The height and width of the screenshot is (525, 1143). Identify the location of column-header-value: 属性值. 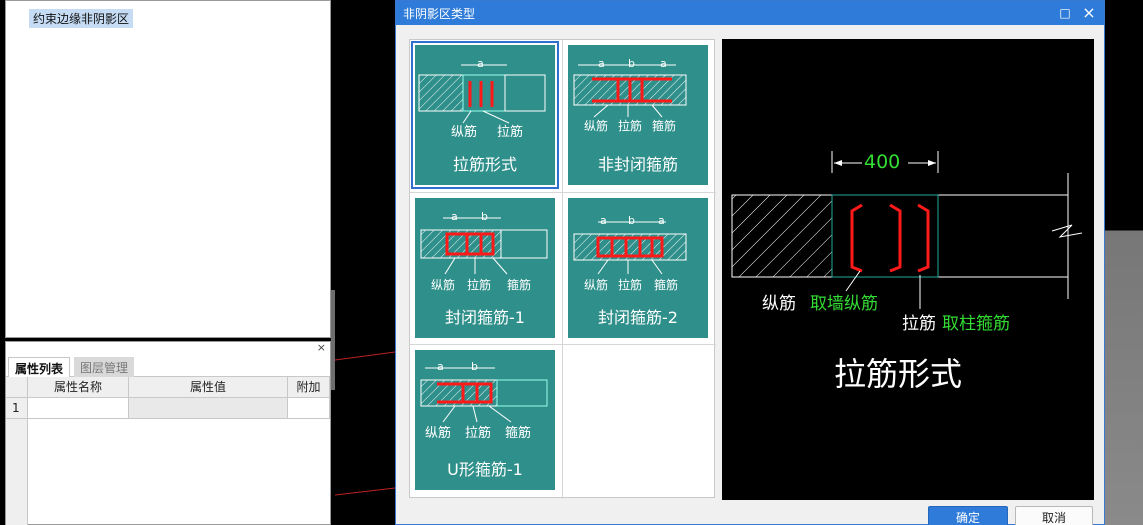
(208, 387).